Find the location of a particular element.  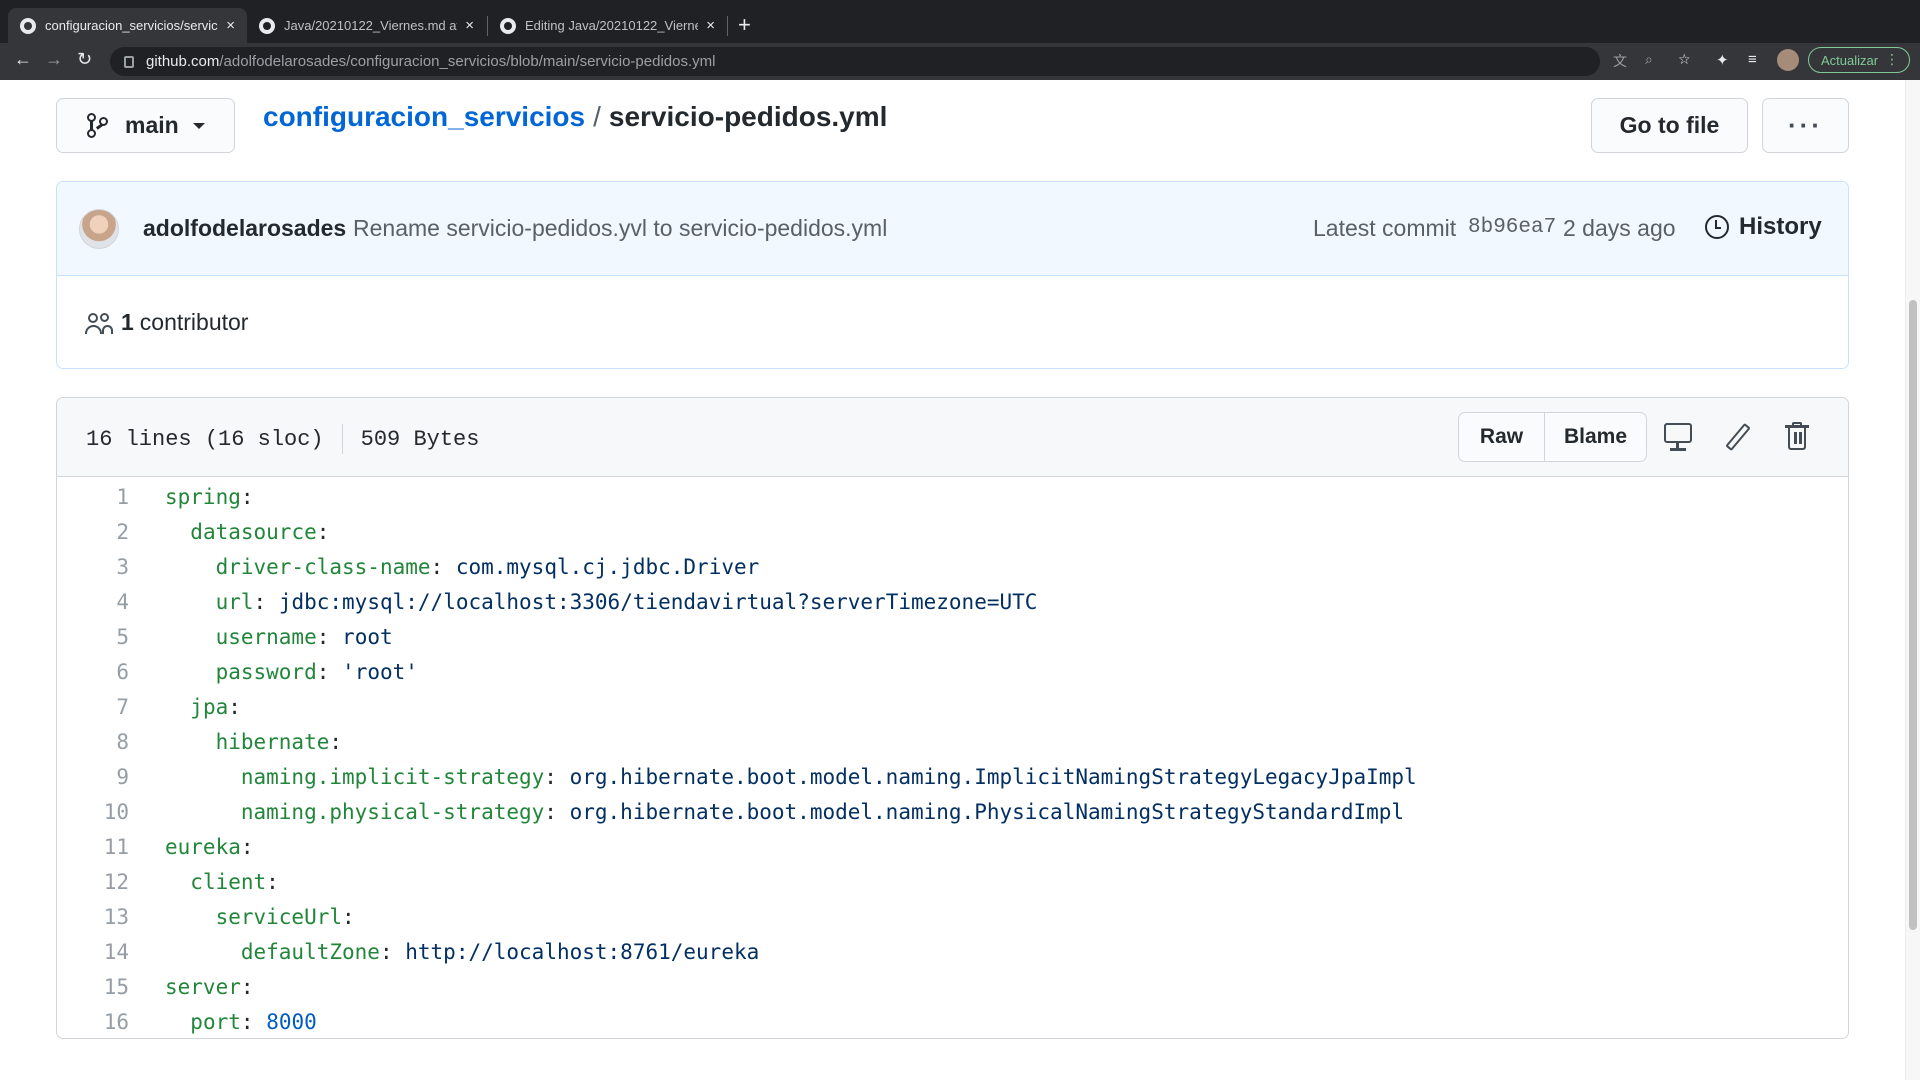

code-line: 2 datasource: is located at coordinates (952, 531).